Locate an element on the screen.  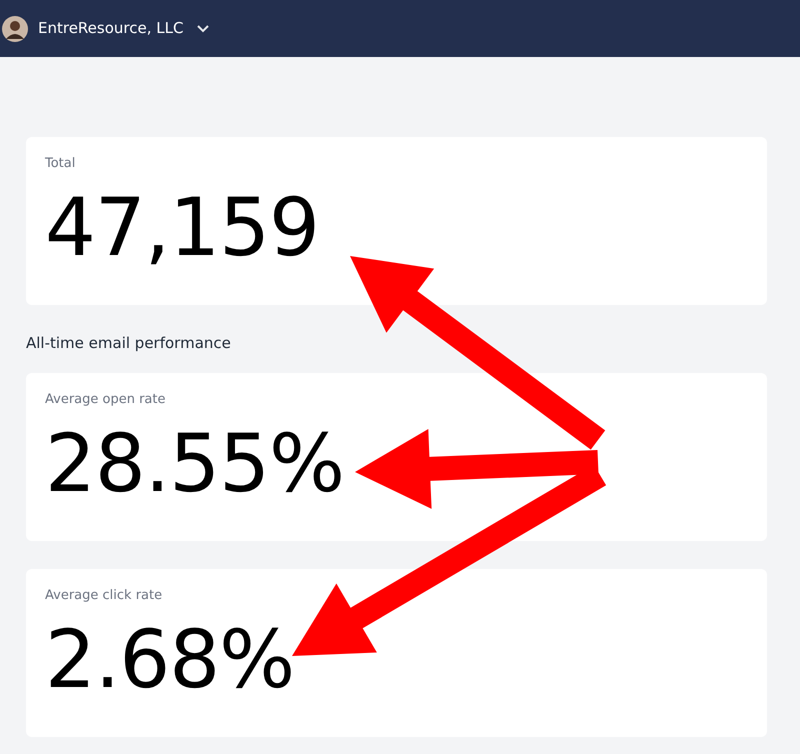
avatar-icon is located at coordinates (15, 29).